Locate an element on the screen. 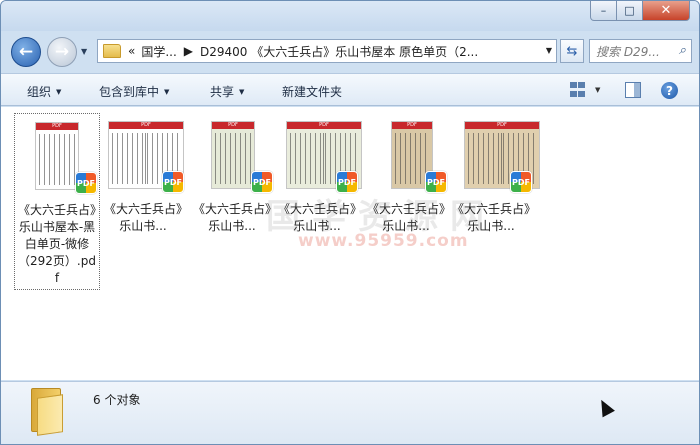  change-view-icon is located at coordinates (578, 90).